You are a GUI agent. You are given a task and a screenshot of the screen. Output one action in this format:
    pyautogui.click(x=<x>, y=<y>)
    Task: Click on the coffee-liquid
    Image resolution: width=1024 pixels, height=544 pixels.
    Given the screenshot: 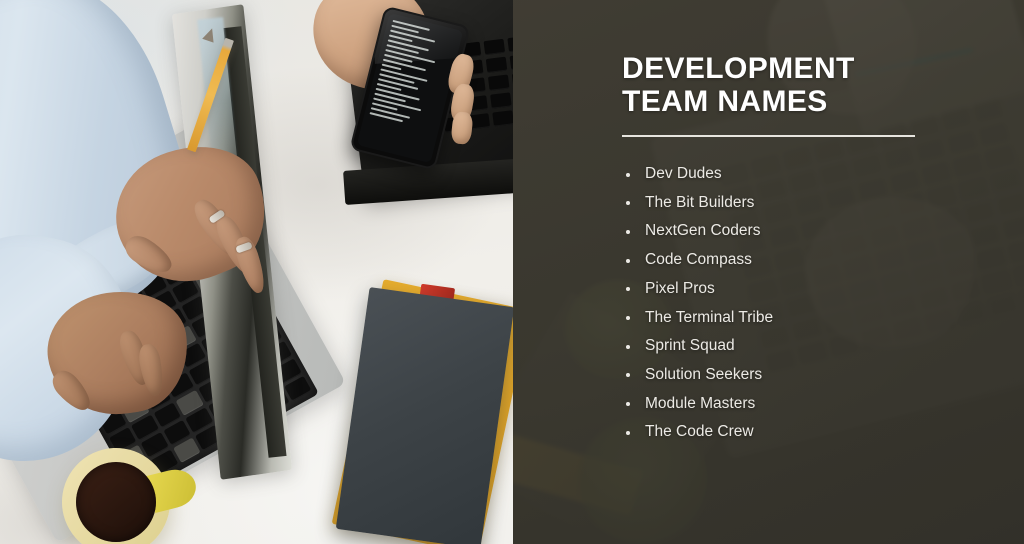 What is the action you would take?
    pyautogui.click(x=116, y=502)
    